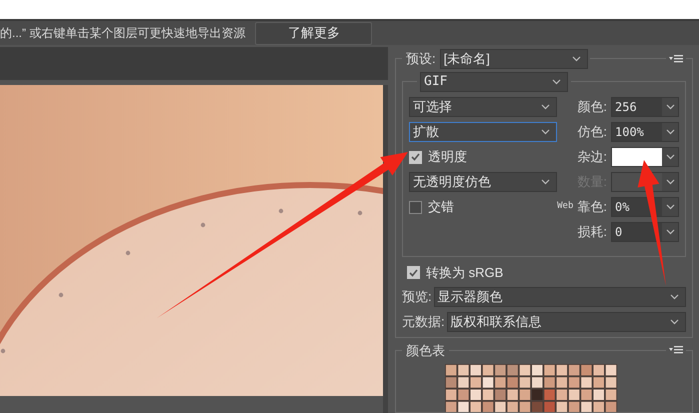 The width and height of the screenshot is (699, 413). What do you see at coordinates (417, 297) in the screenshot?
I see `field-label: 预览:` at bounding box center [417, 297].